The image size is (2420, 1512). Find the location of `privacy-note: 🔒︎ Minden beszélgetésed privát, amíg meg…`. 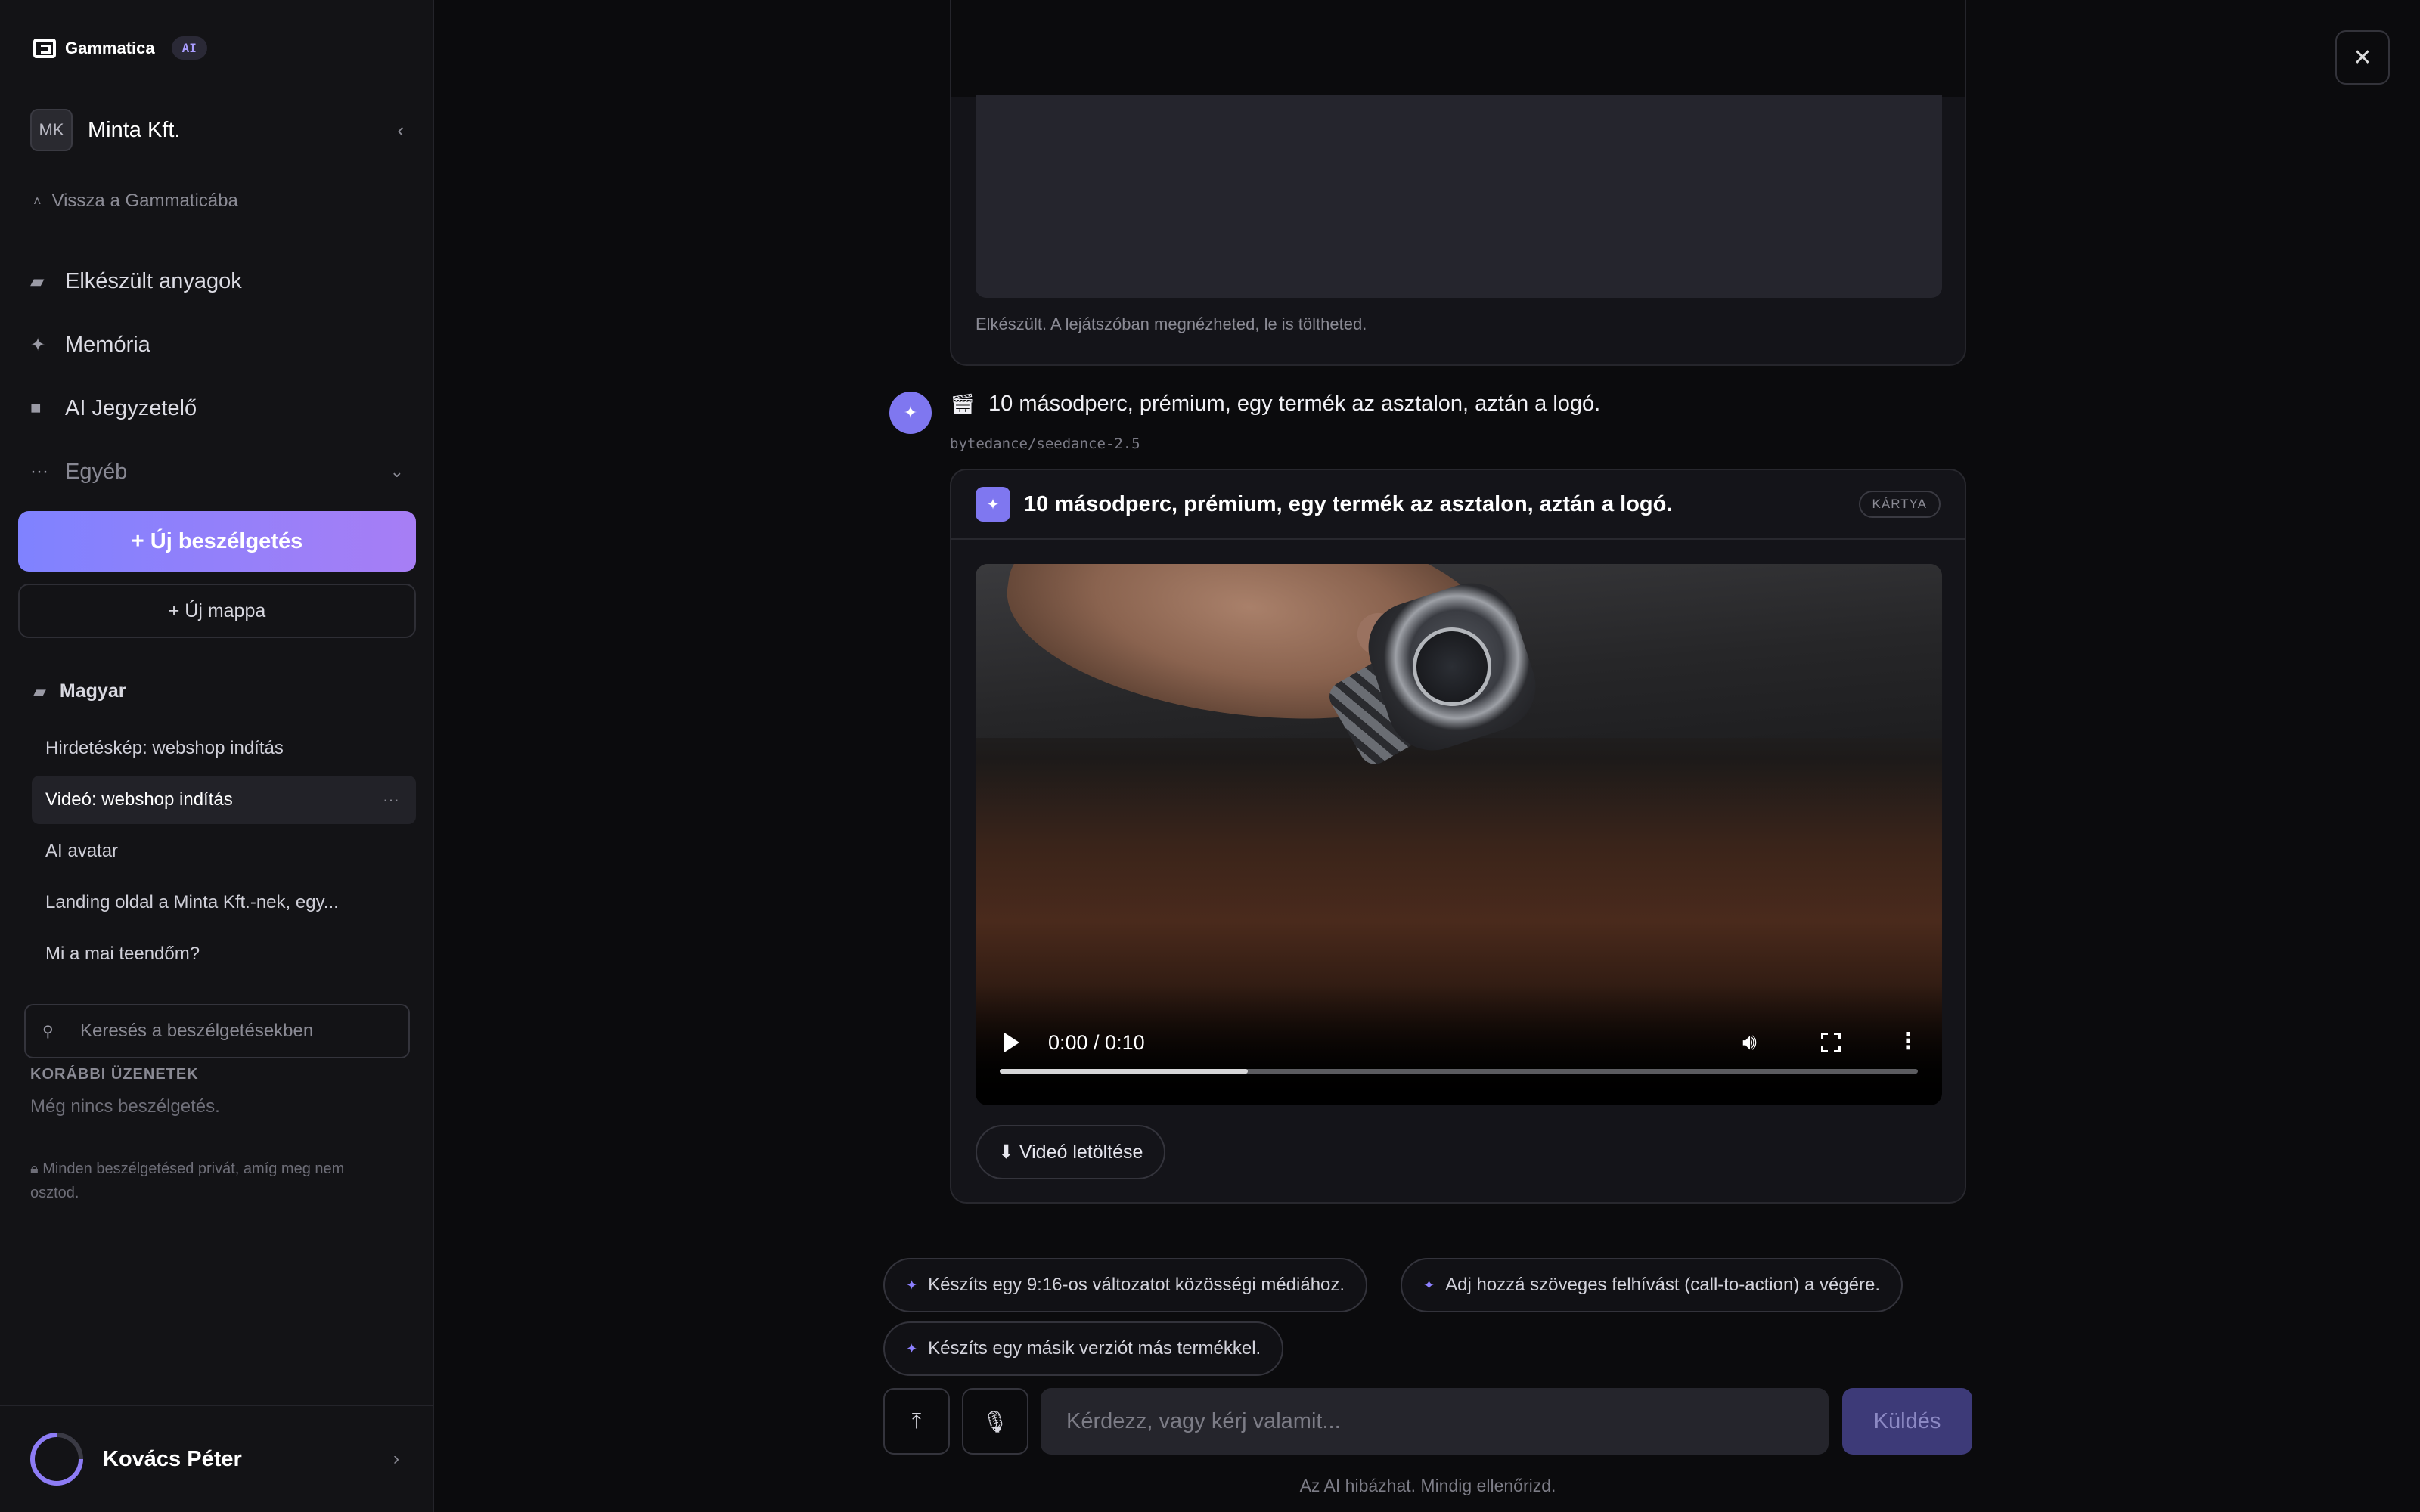

privacy-note: 🔒︎ Minden beszélgetésed privát, amíg meg… is located at coordinates (211, 1181).